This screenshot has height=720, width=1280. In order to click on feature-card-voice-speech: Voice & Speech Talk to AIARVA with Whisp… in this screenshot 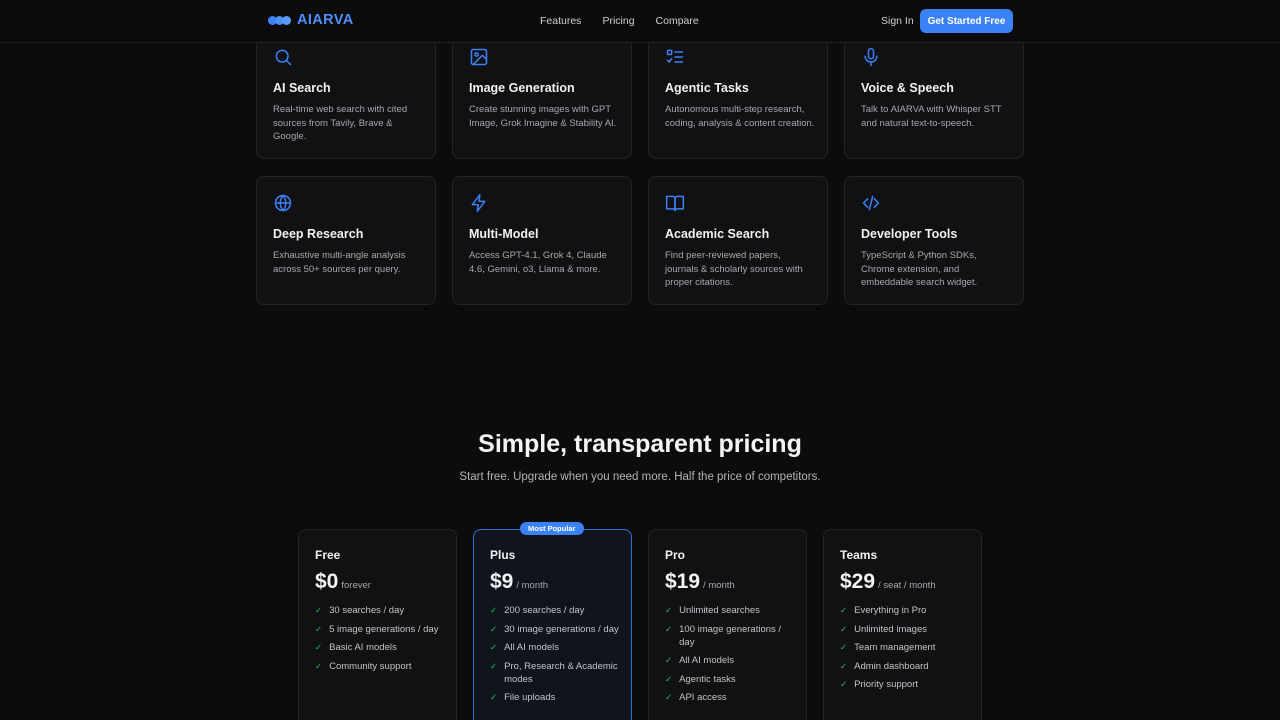, I will do `click(934, 94)`.